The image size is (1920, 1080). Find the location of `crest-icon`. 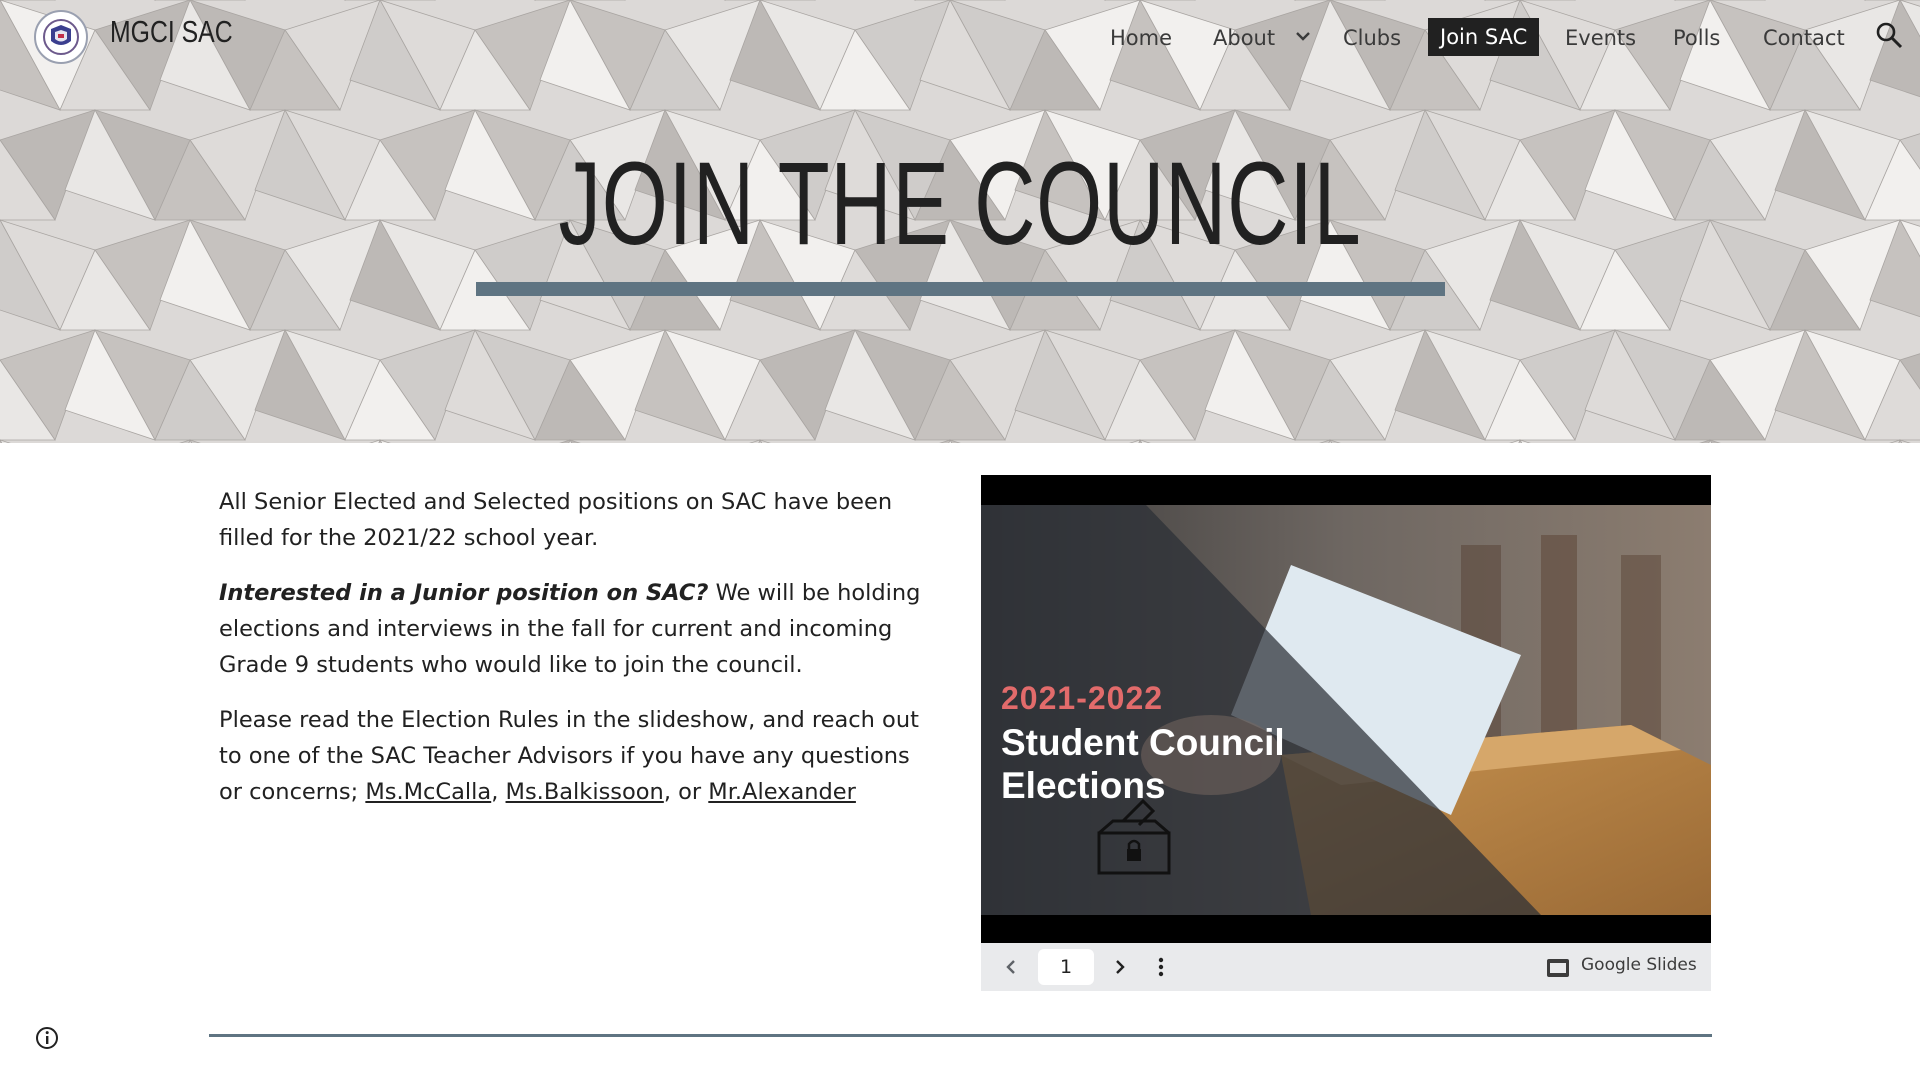

crest-icon is located at coordinates (61, 37).